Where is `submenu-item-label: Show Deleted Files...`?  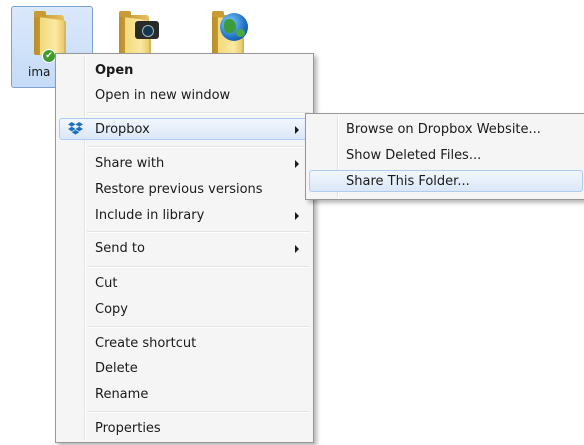
submenu-item-label: Show Deleted Files... is located at coordinates (414, 155).